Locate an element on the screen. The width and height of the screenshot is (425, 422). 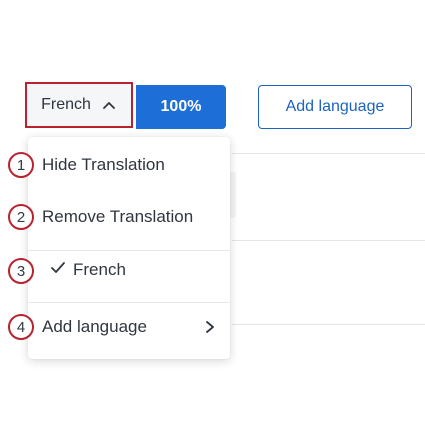
language-select-label: French is located at coordinates (66, 104).